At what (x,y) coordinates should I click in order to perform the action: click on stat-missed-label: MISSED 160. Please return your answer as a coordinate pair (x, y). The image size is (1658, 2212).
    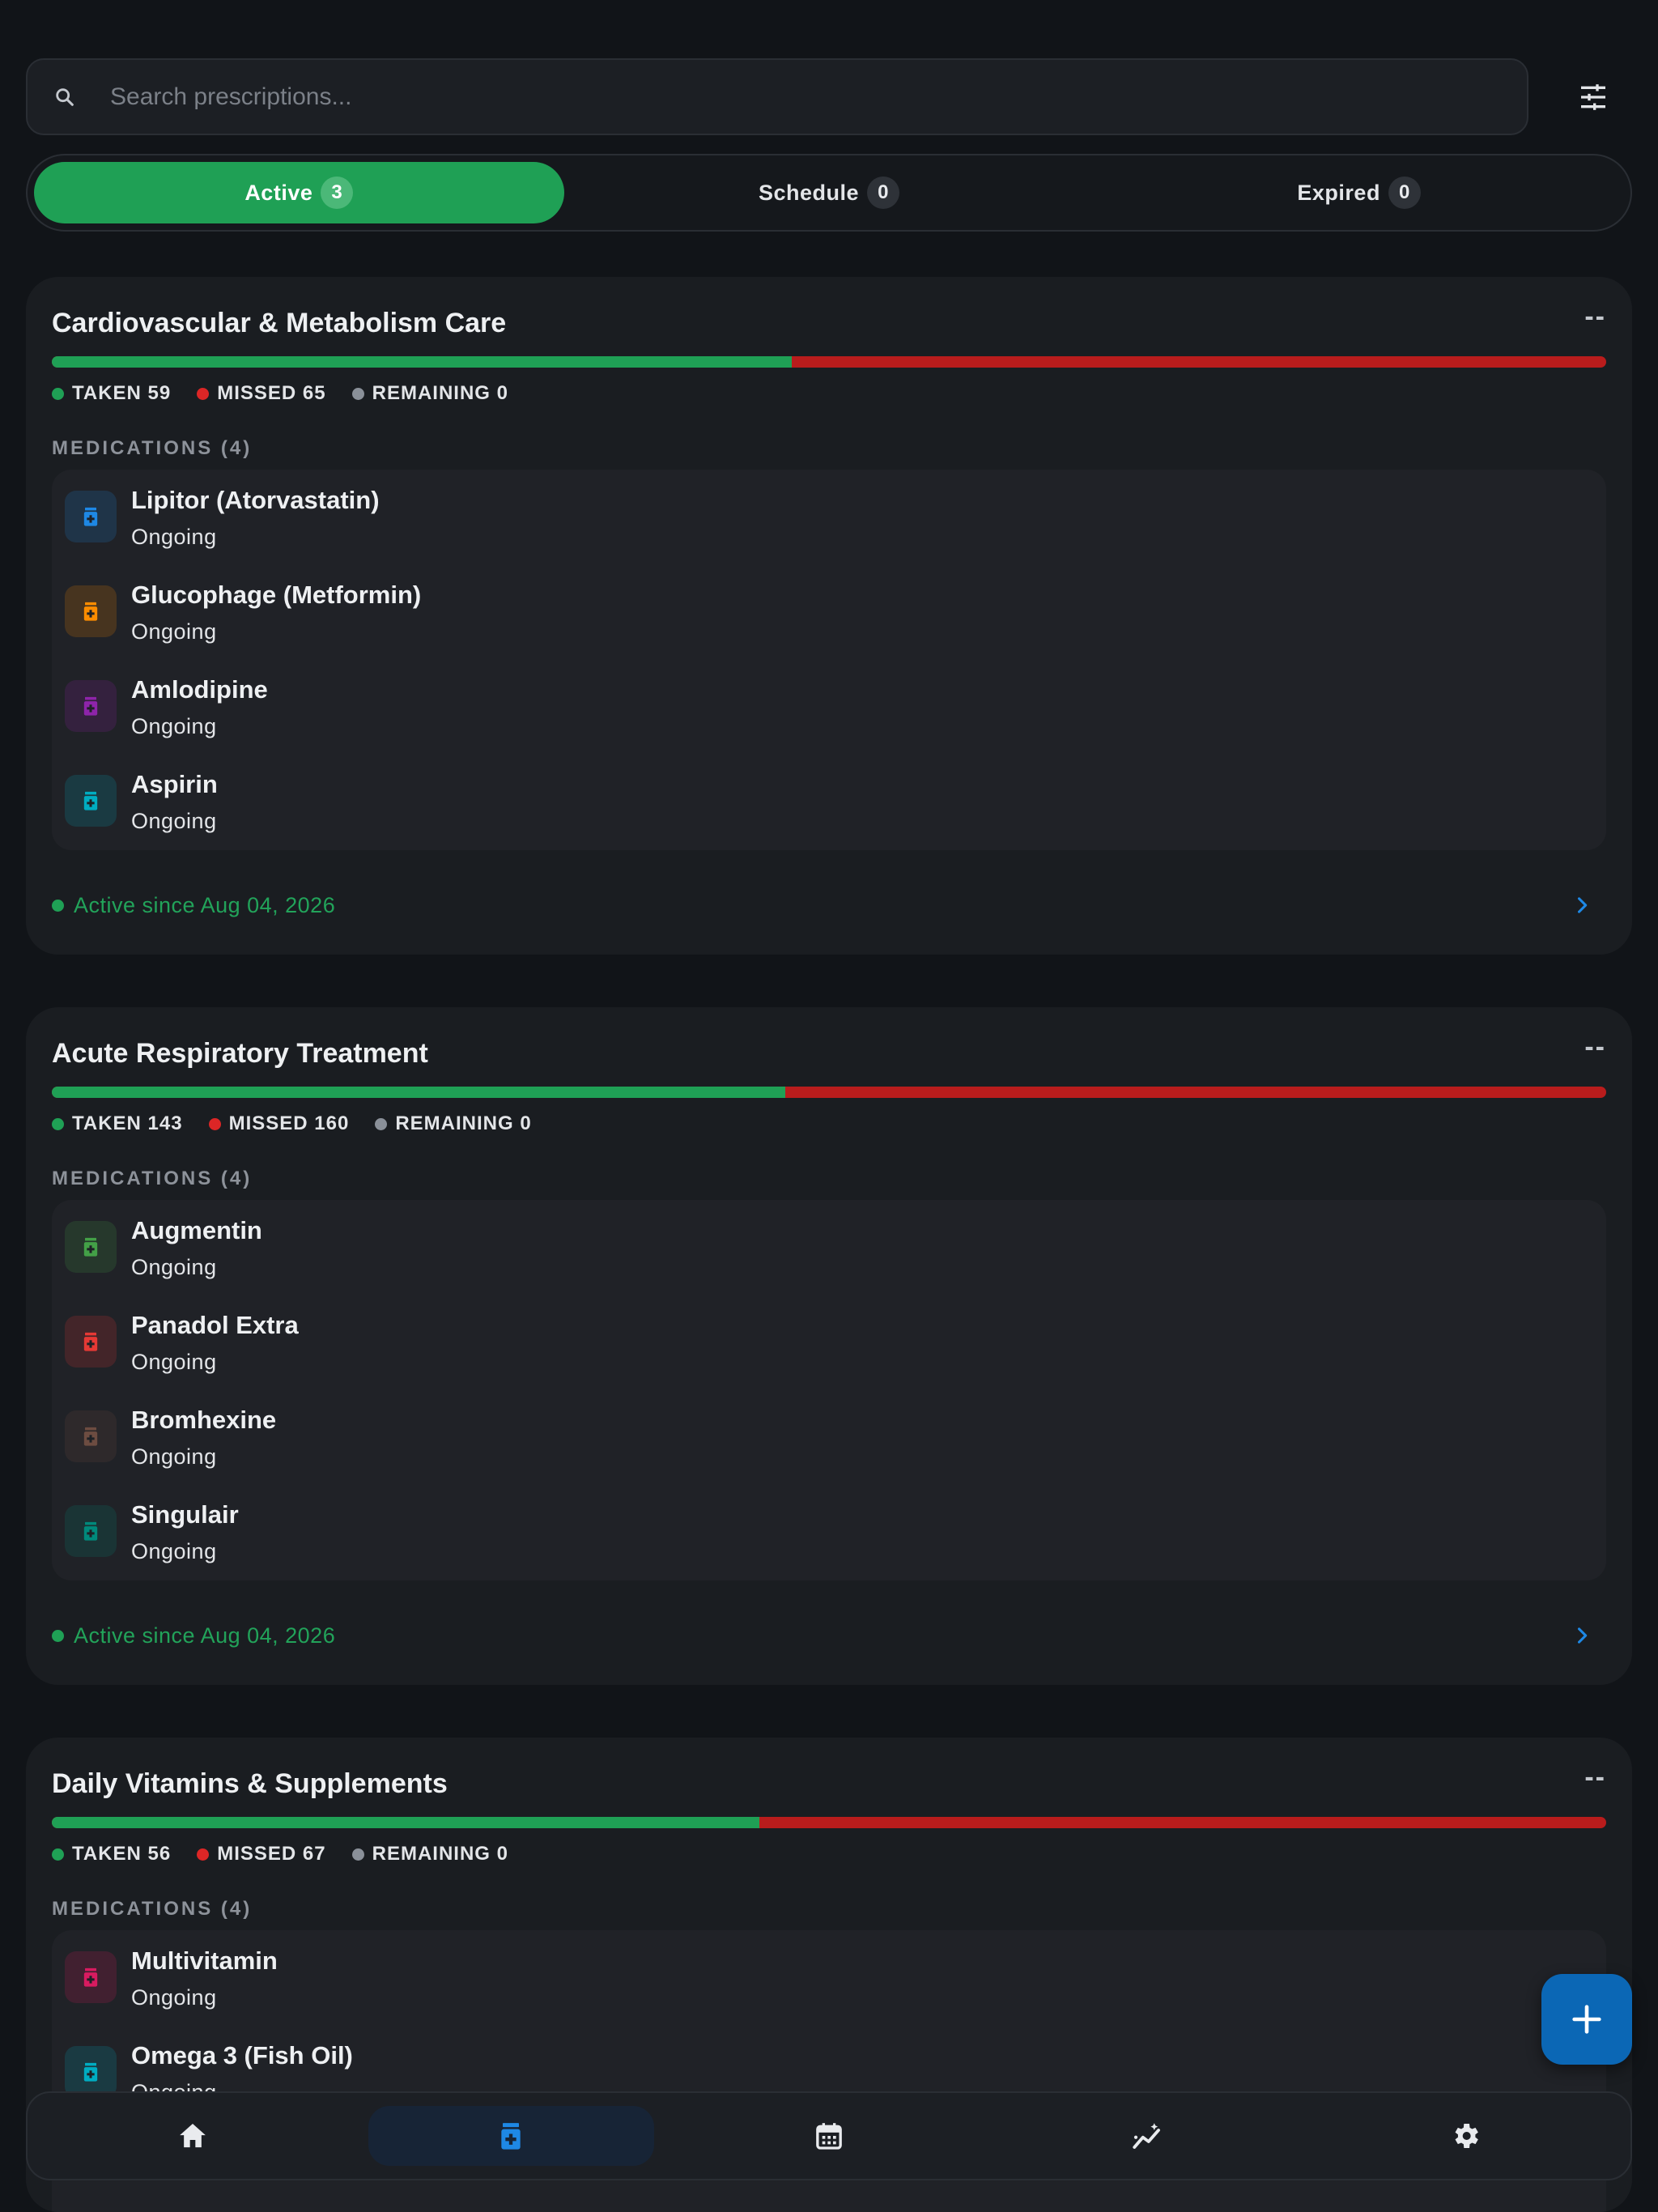
    Looking at the image, I should click on (289, 1123).